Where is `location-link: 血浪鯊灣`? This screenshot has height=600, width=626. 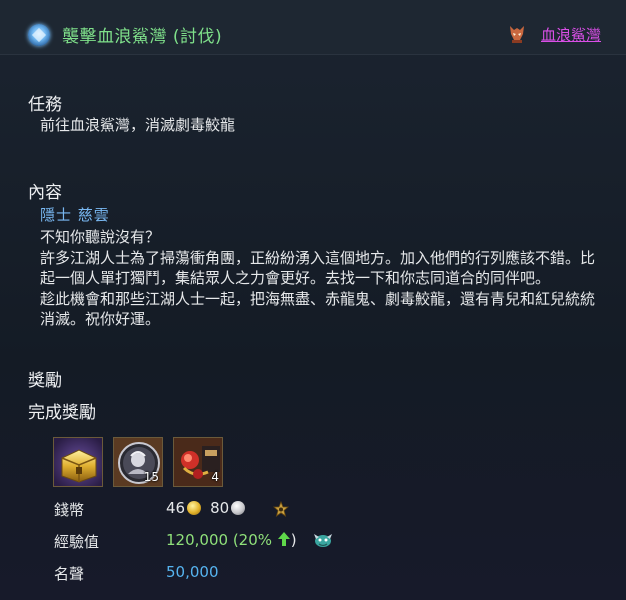
location-link: 血浪鯊灣 is located at coordinates (571, 34).